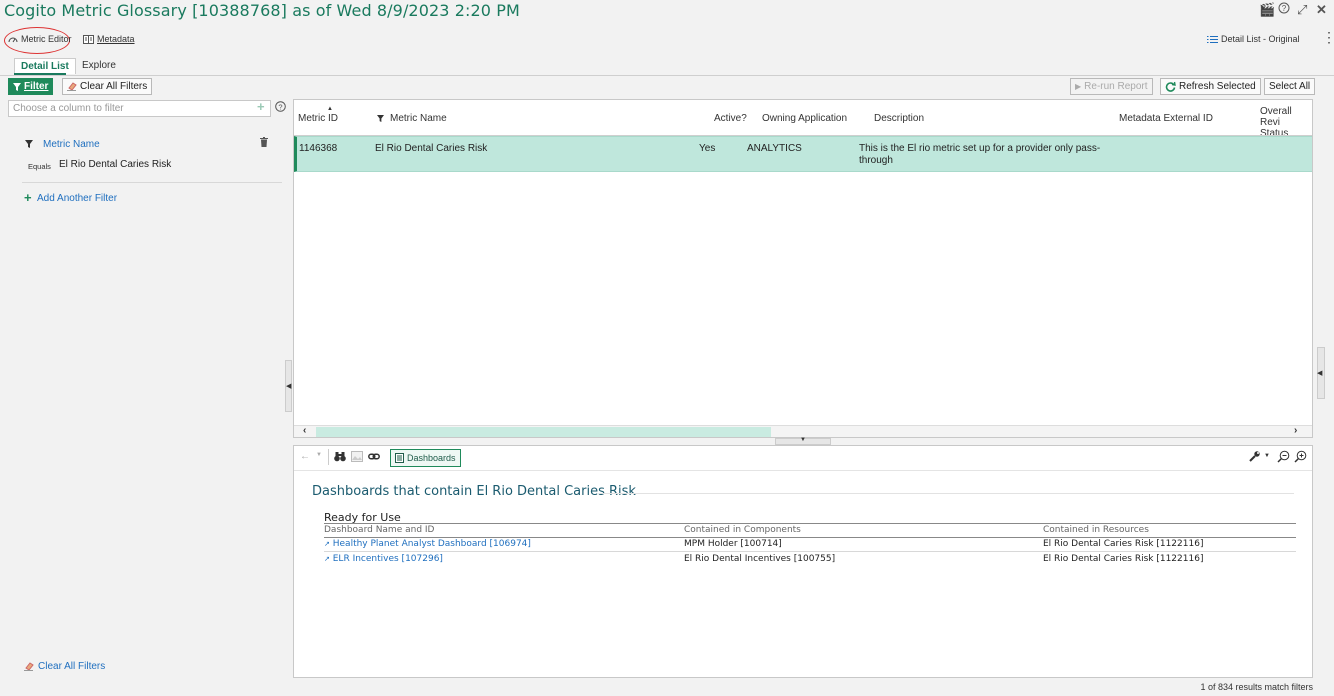 The image size is (1334, 696). I want to click on table-top-rule, so click(810, 523).